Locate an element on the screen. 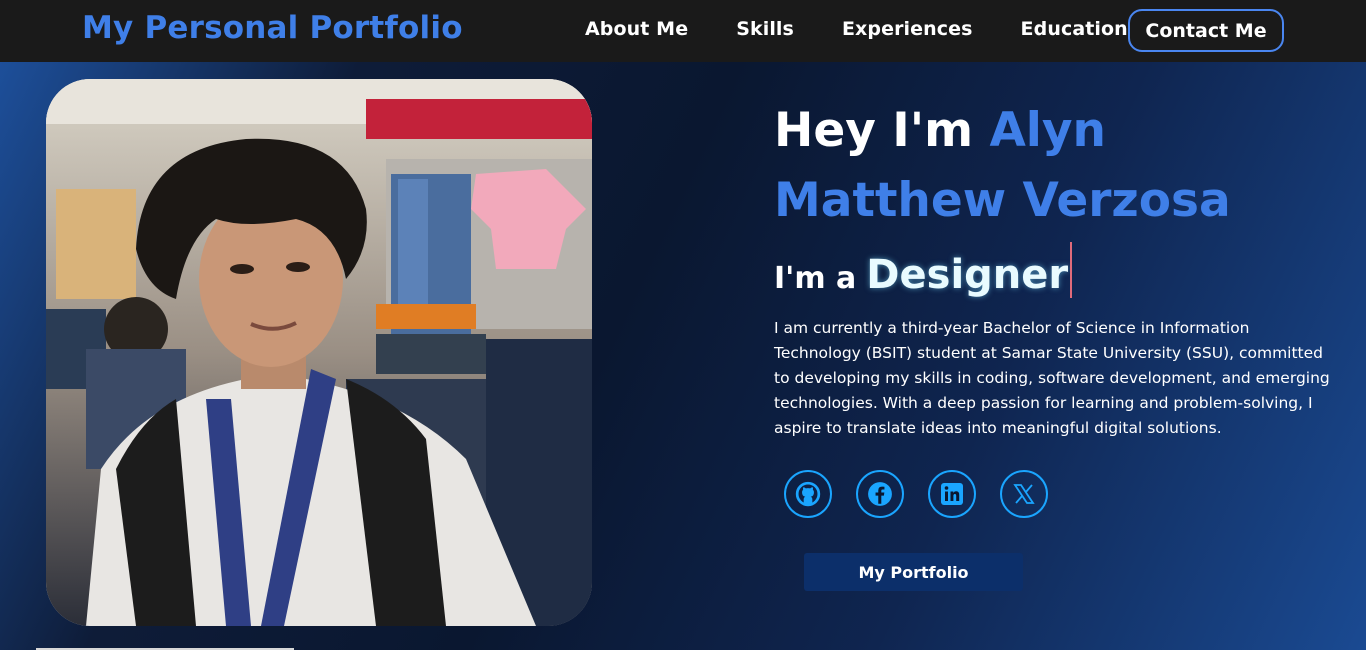  role-typed-text: Designer is located at coordinates (967, 275).